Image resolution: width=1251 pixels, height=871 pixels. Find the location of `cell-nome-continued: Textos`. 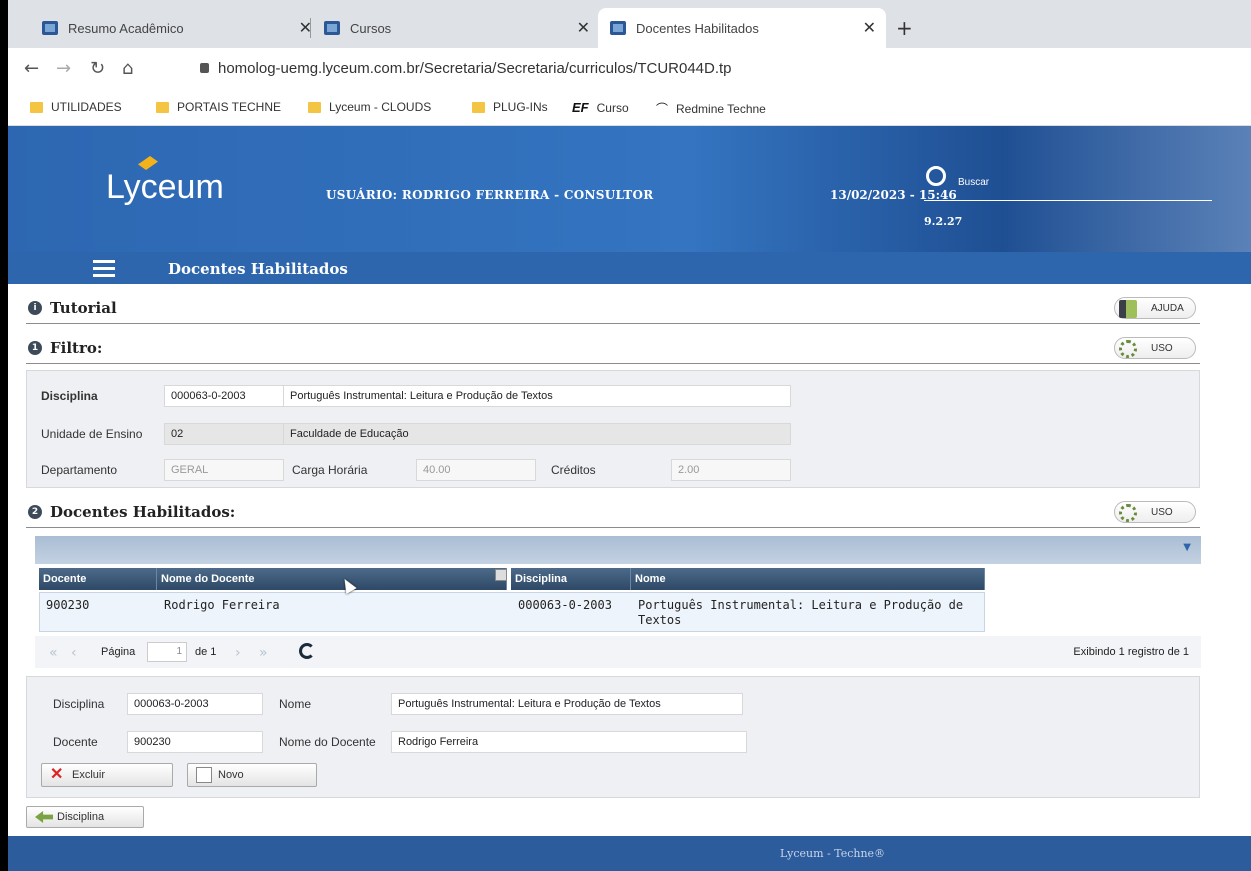

cell-nome-continued: Textos is located at coordinates (660, 620).